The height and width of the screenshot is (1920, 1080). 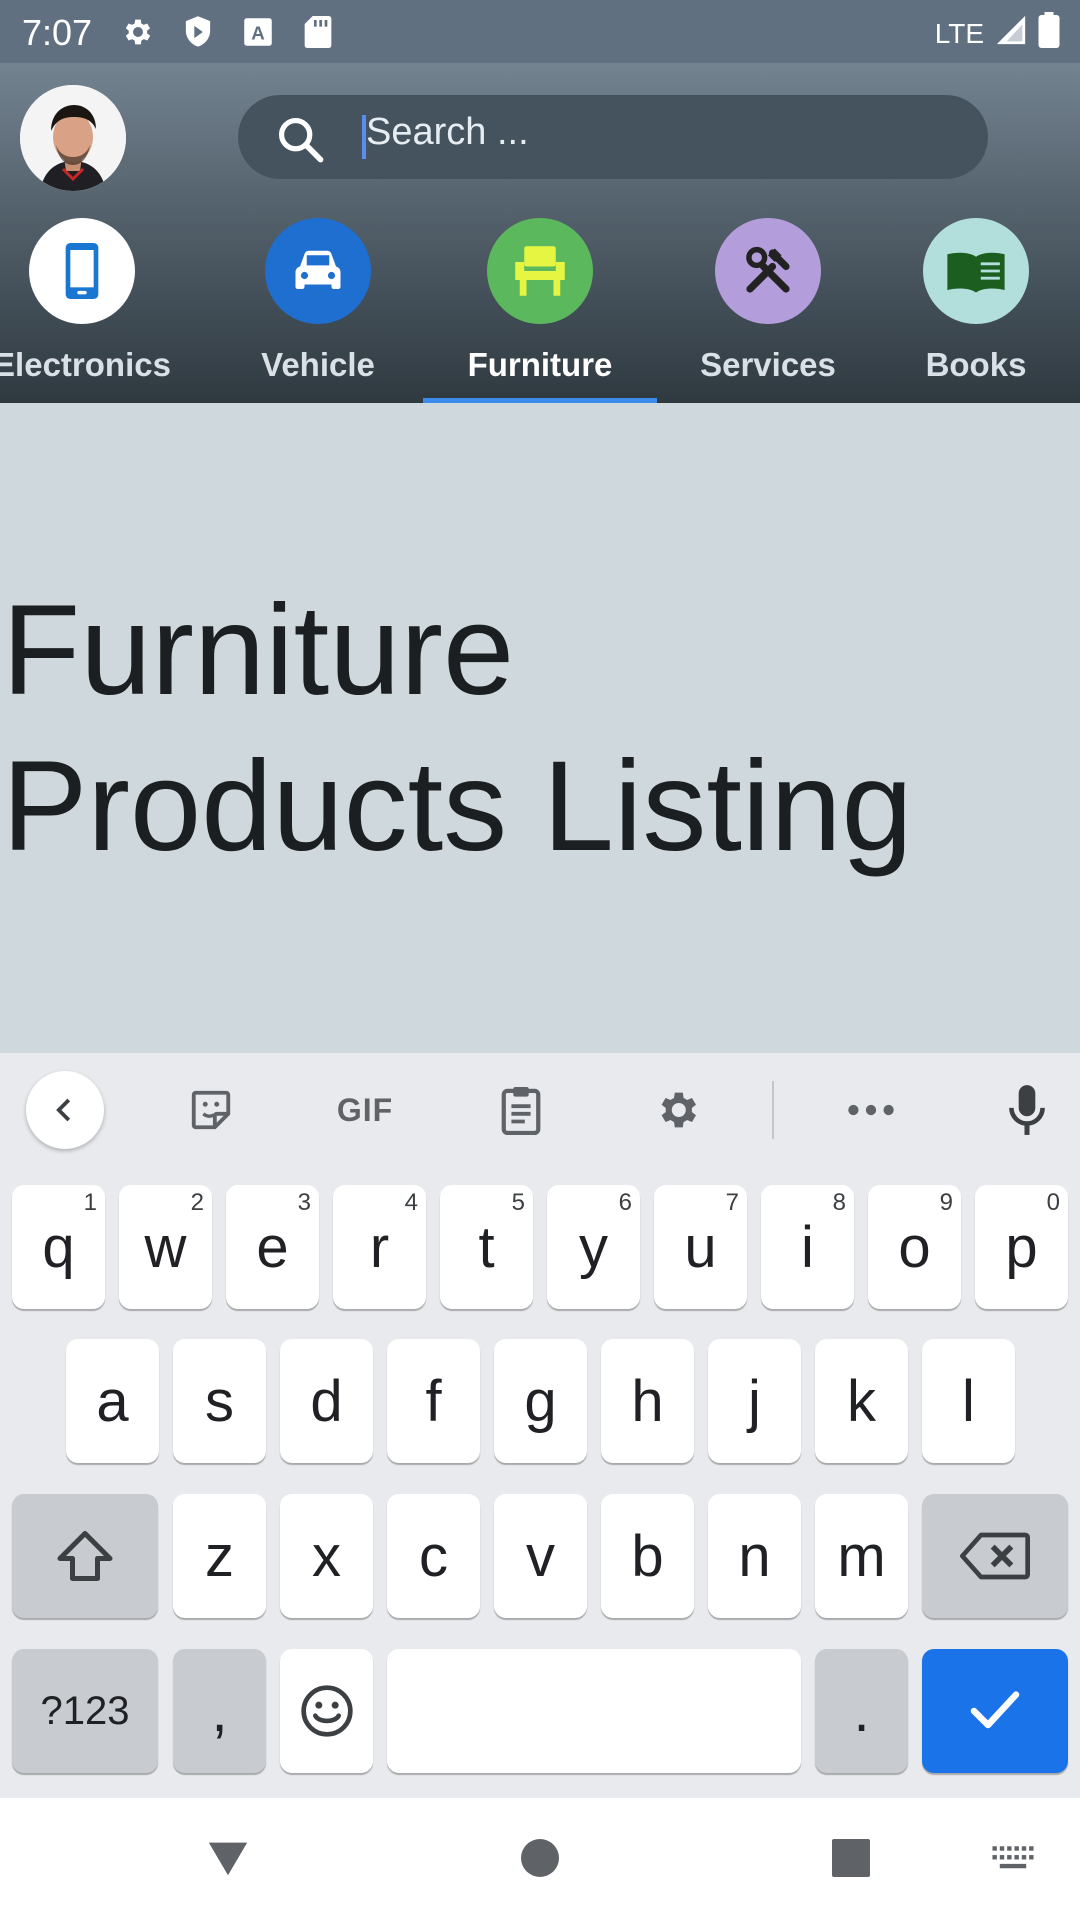 What do you see at coordinates (540, 364) in the screenshot?
I see `tab-label: Furniture` at bounding box center [540, 364].